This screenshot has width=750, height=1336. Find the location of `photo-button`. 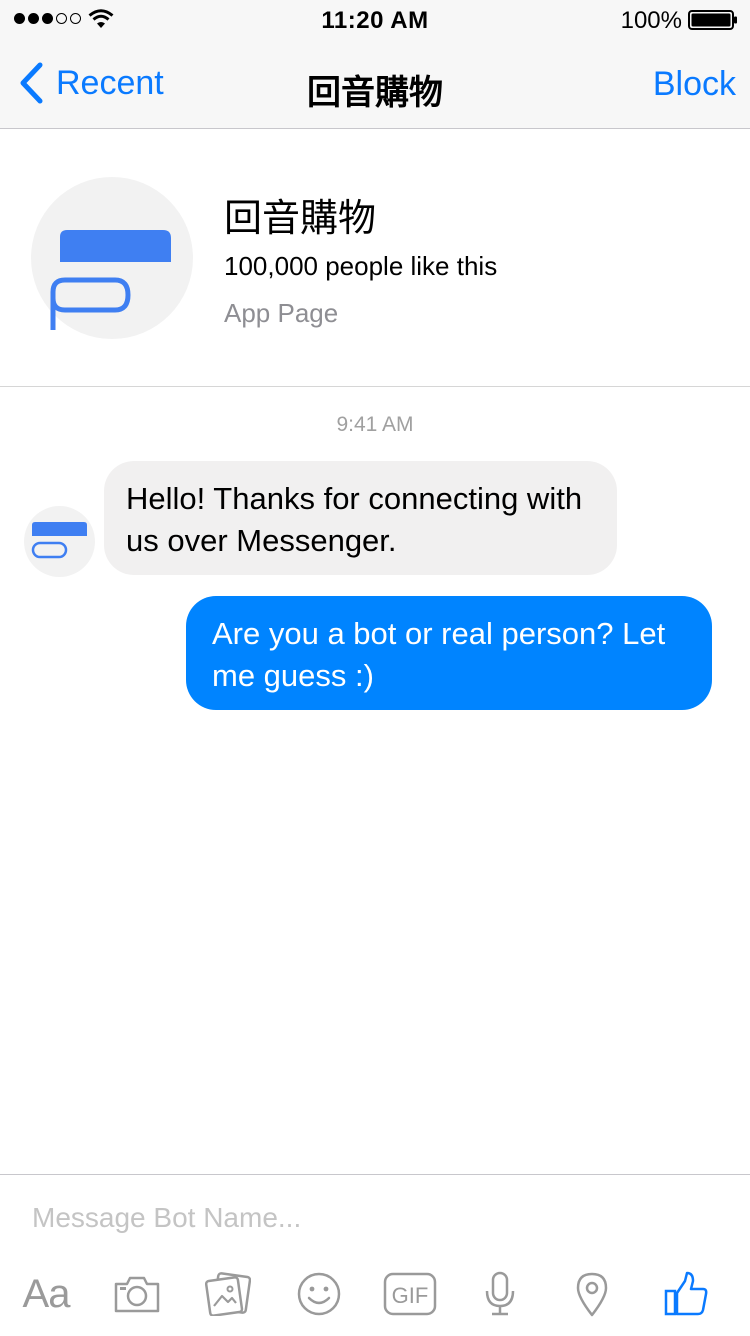

photo-button is located at coordinates (228, 1294).